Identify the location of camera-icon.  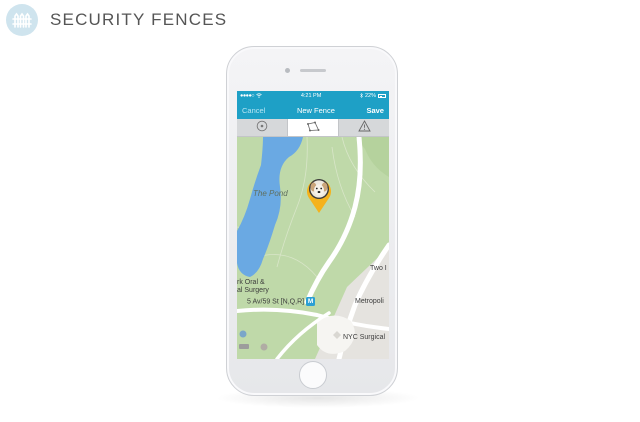
(287, 70).